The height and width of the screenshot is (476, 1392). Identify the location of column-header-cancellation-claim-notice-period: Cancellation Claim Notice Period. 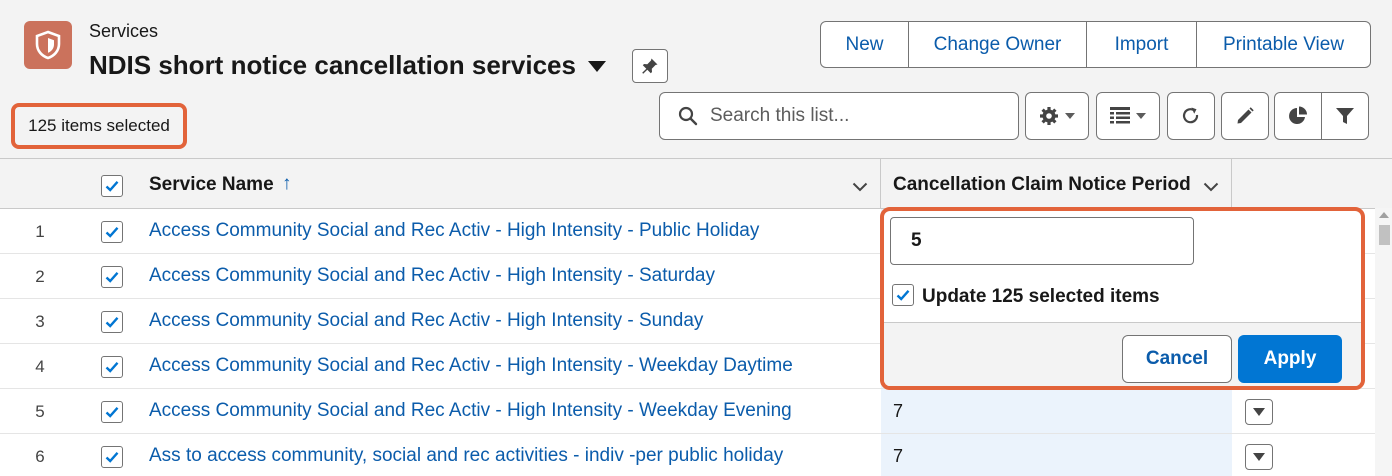
(1042, 185).